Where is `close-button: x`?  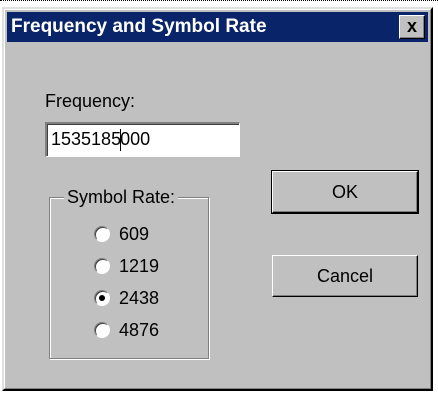
close-button: x is located at coordinates (412, 27).